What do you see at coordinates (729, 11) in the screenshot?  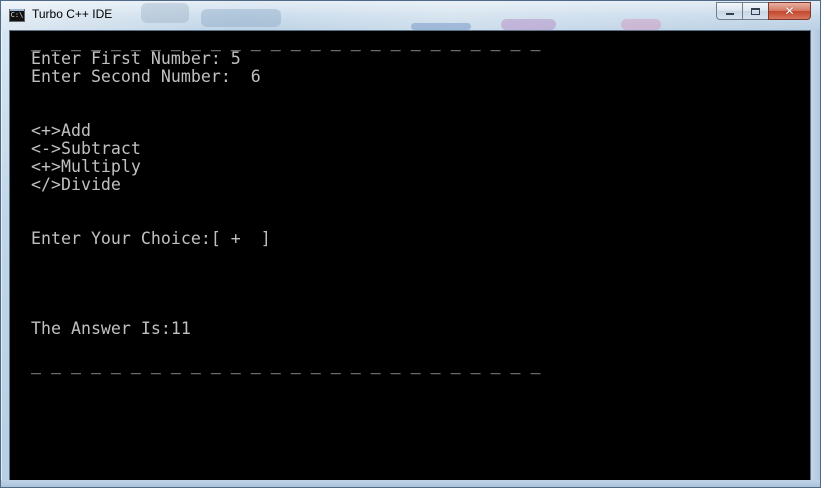 I see `minimize-button` at bounding box center [729, 11].